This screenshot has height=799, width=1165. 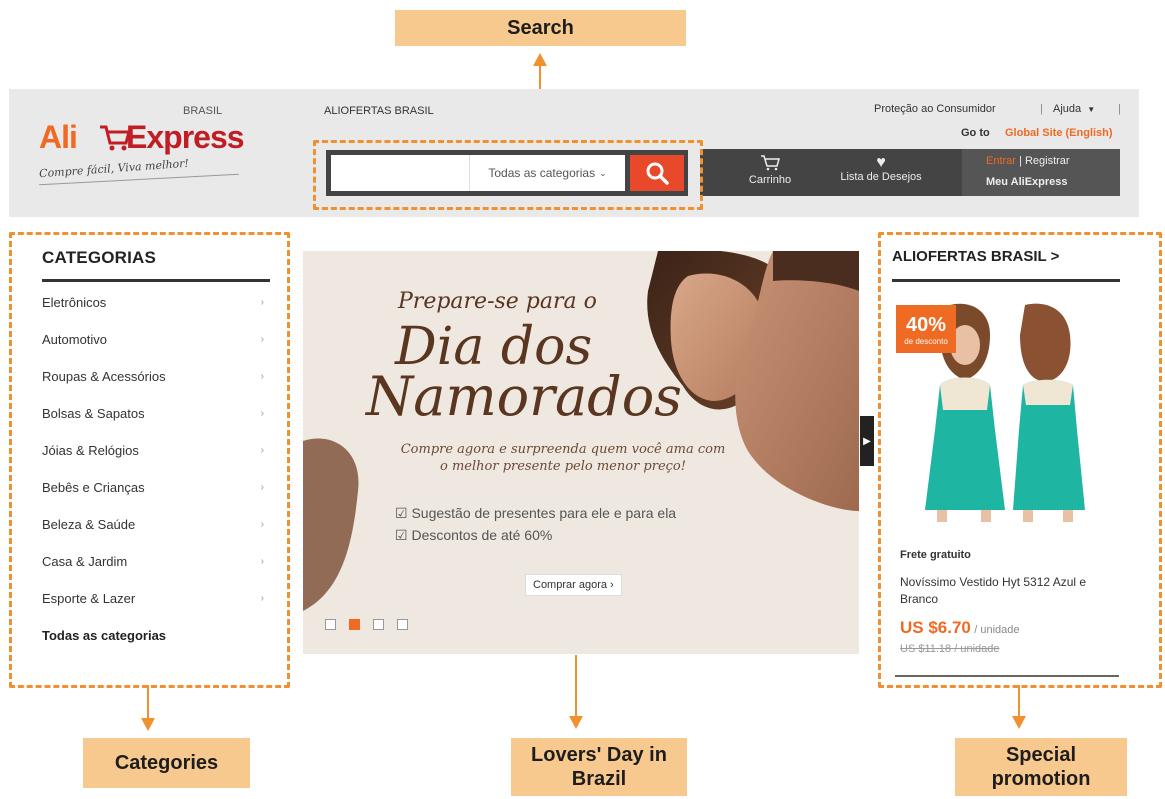 What do you see at coordinates (770, 163) in the screenshot?
I see `cart-icon` at bounding box center [770, 163].